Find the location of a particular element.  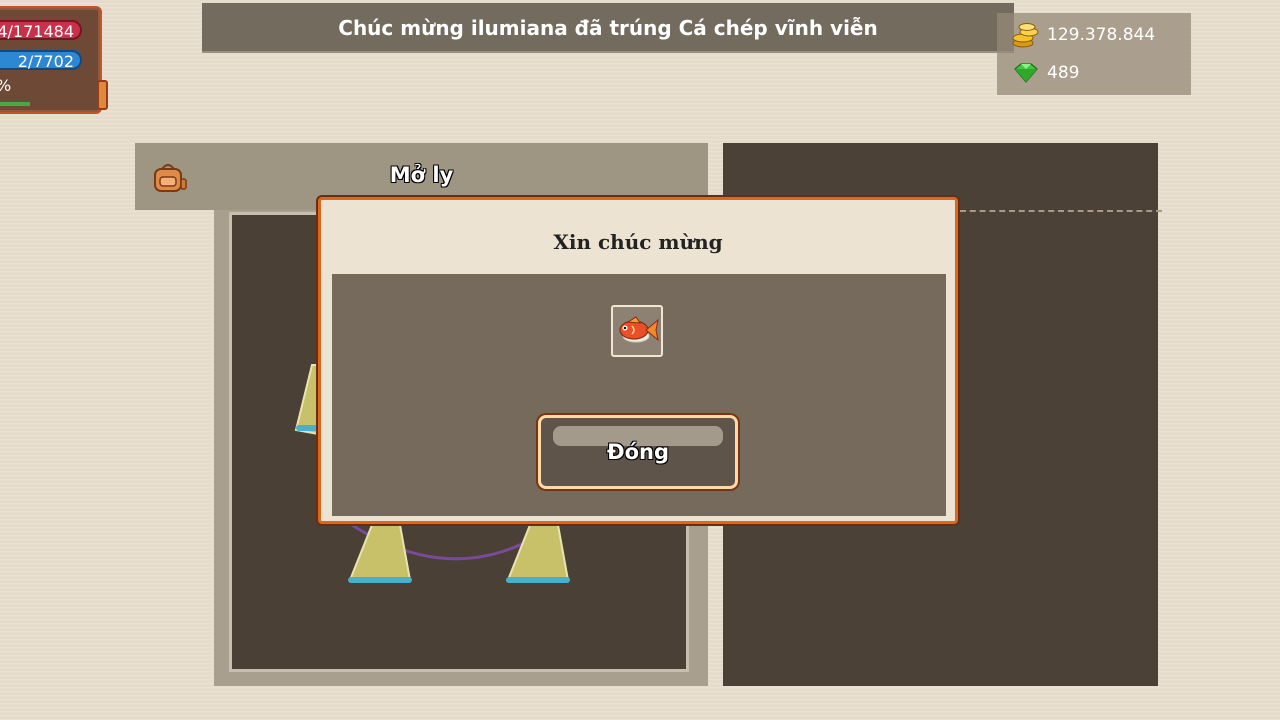

exp-percent: % is located at coordinates (5, 85).